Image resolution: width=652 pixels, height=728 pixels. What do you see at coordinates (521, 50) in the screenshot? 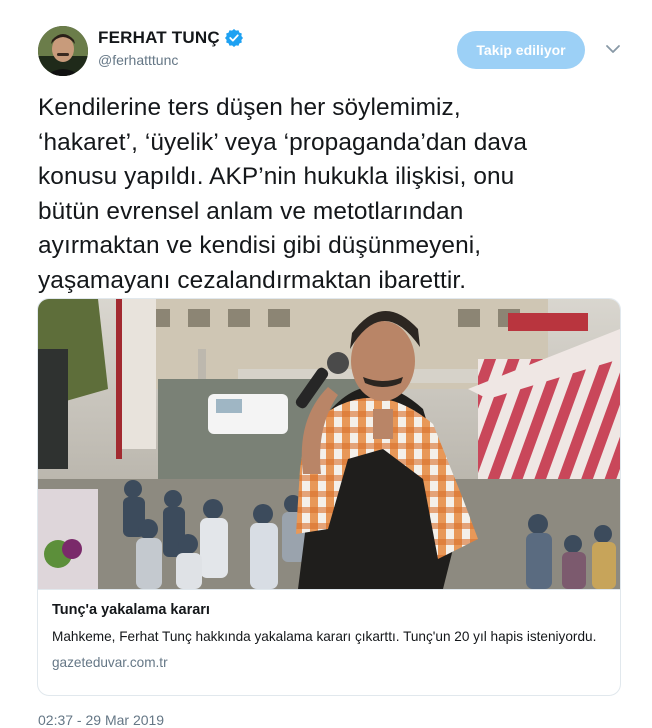
I see `following-button: Takip ediliyor` at bounding box center [521, 50].